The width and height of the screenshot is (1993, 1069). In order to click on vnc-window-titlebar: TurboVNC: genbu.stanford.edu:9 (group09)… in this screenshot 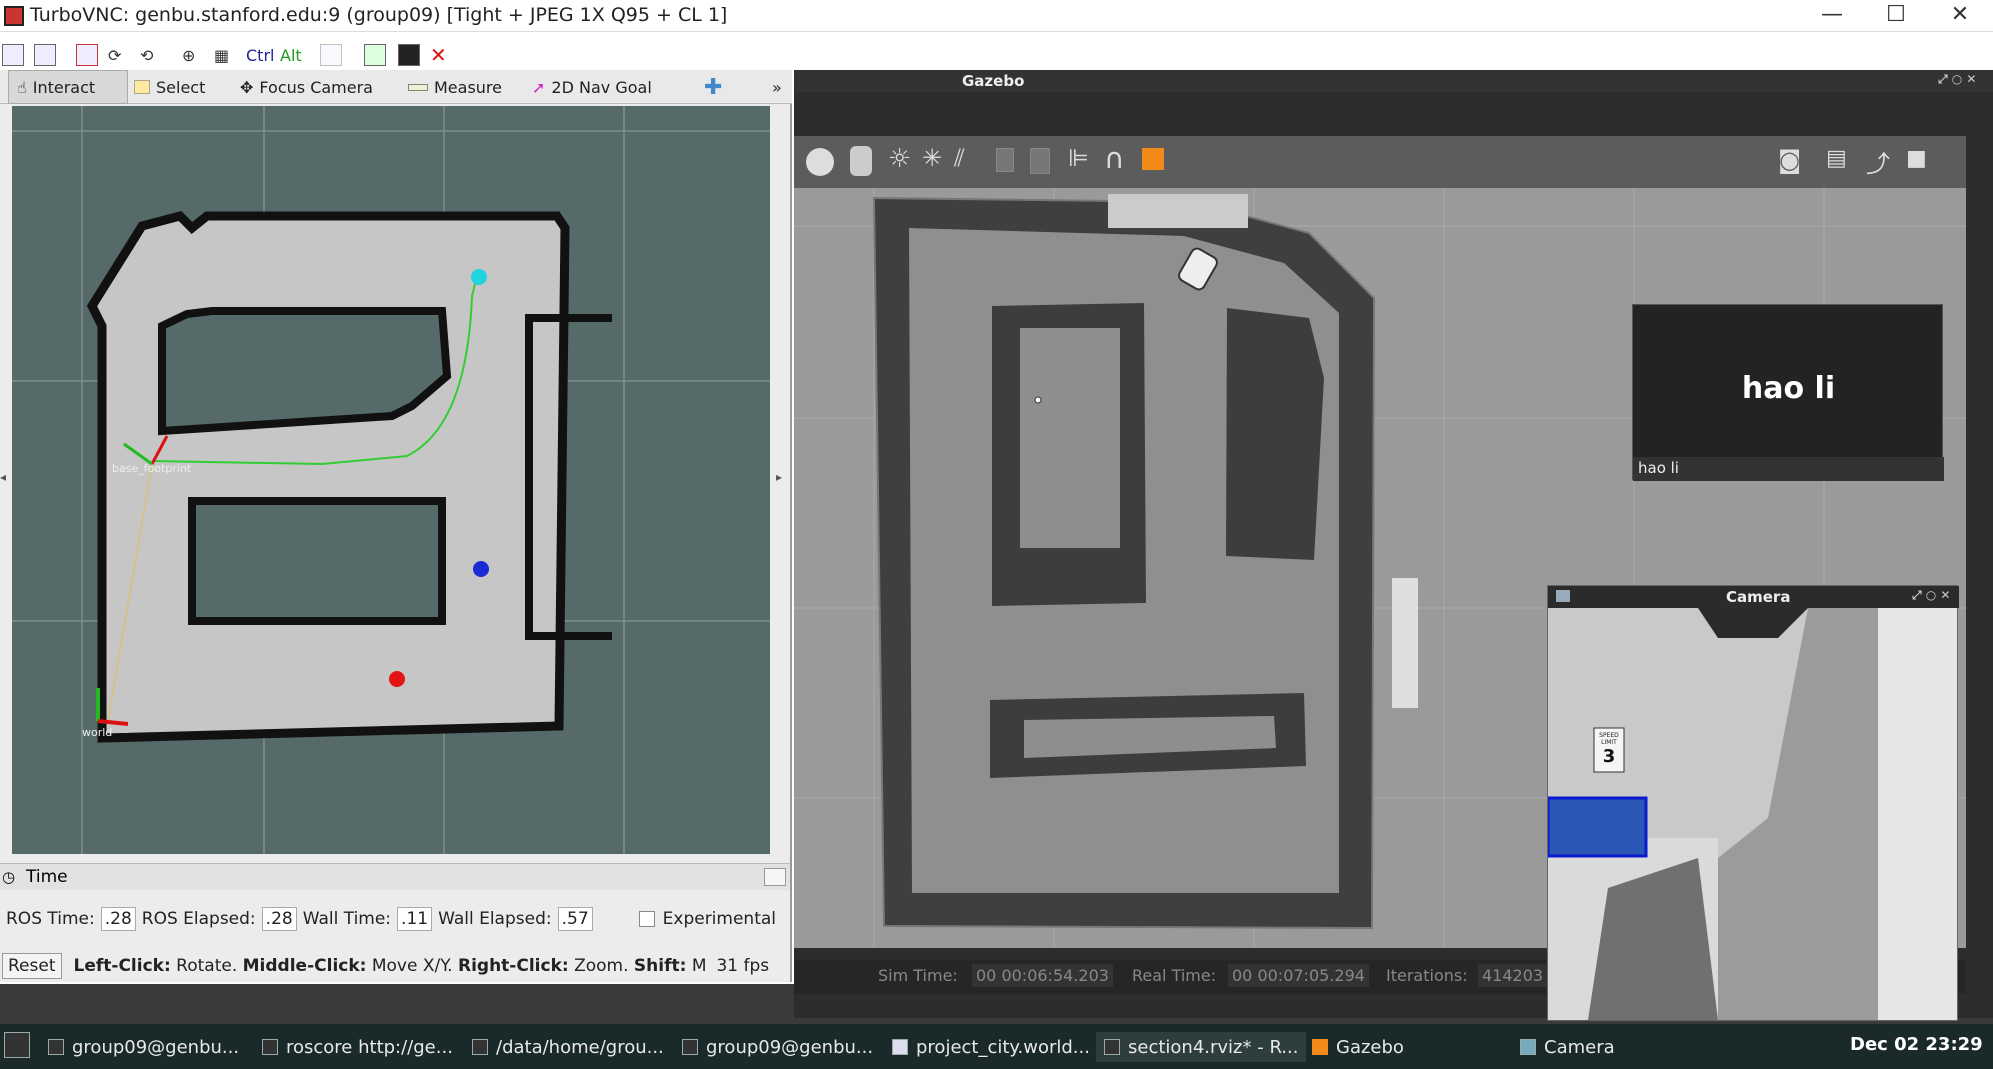, I will do `click(996, 16)`.